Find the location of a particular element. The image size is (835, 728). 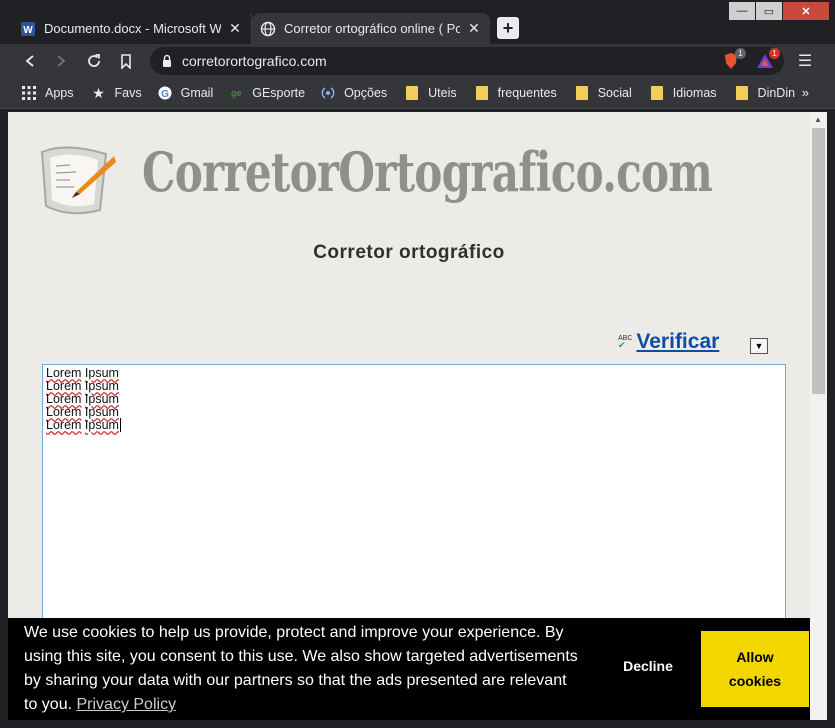

bookmark-gesporte: ge GEsporte is located at coordinates (267, 93).